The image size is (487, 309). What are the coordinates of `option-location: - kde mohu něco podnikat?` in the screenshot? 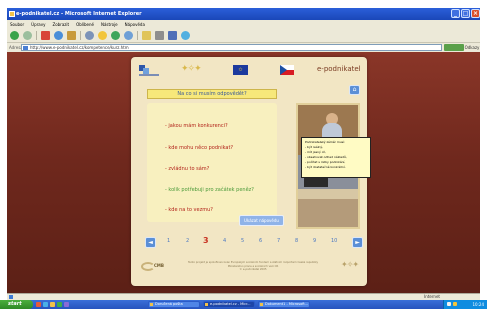 It's located at (199, 148).